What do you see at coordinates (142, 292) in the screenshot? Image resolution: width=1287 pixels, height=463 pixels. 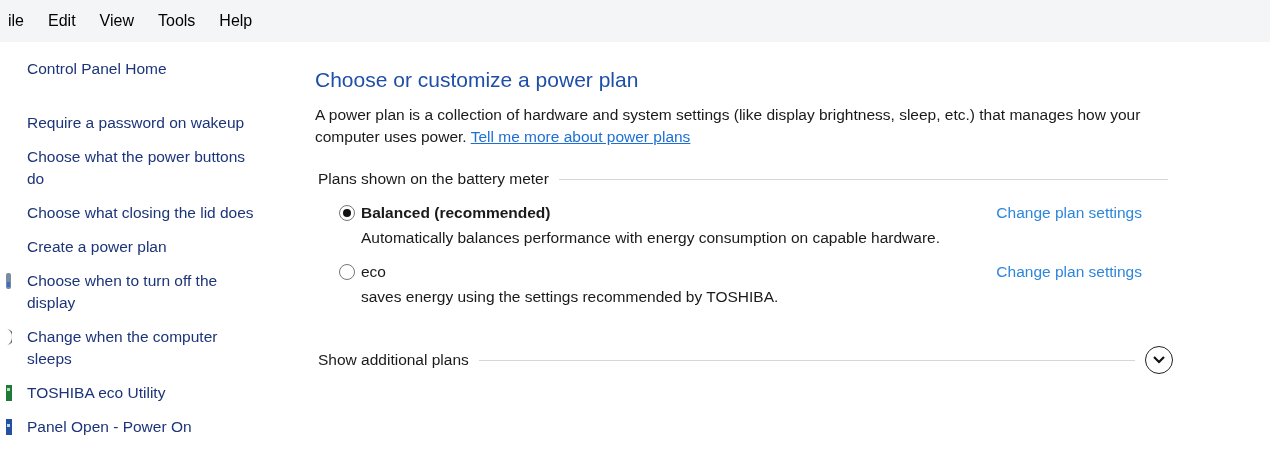 I see `nav-link: Choose when to turn off the display` at bounding box center [142, 292].